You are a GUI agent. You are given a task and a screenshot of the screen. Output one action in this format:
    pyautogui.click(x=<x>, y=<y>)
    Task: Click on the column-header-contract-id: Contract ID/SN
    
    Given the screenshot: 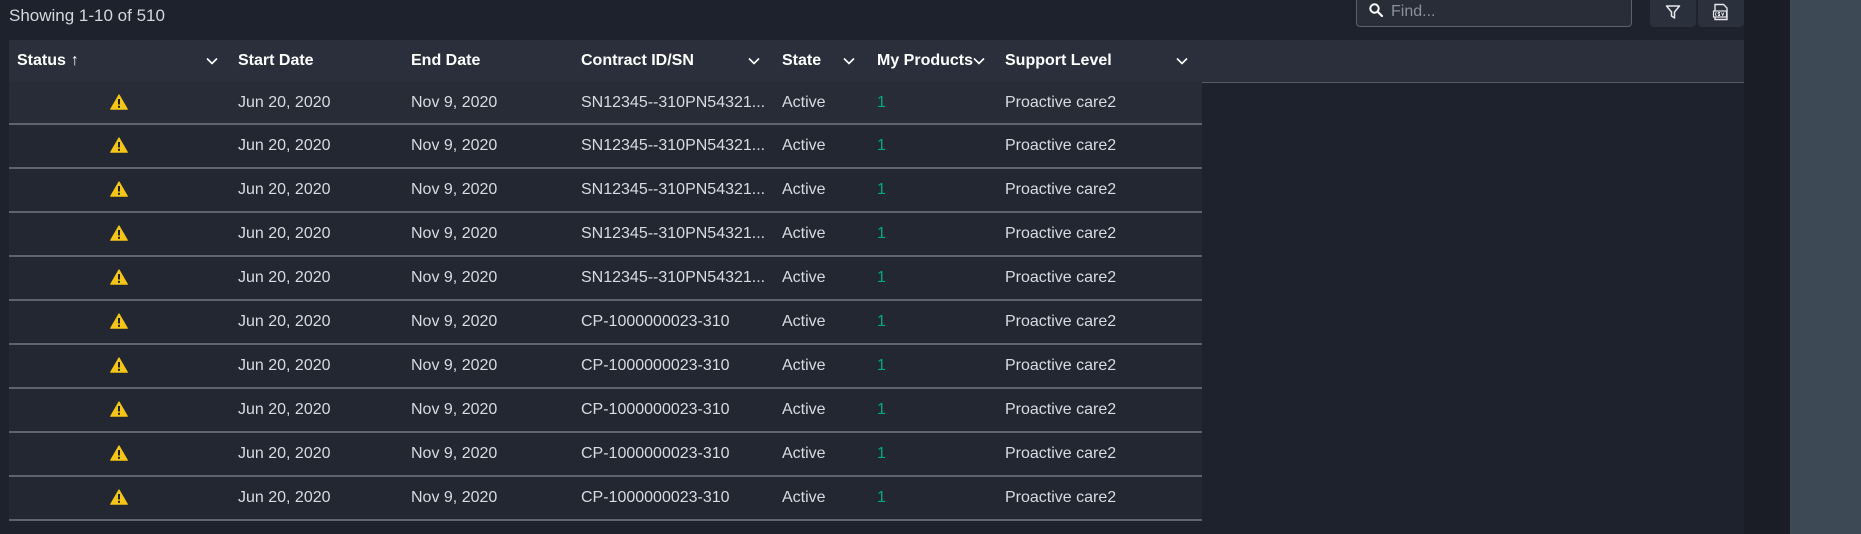 What is the action you would take?
    pyautogui.click(x=637, y=61)
    